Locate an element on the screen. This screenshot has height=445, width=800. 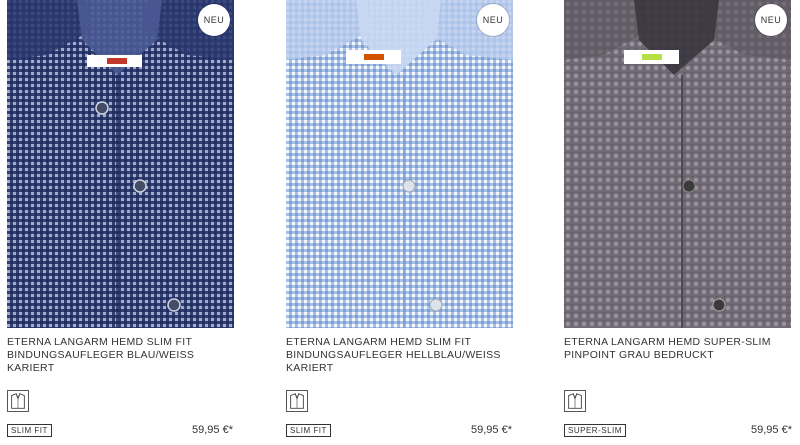
fit-badge: SUPER-SLIM is located at coordinates (595, 430).